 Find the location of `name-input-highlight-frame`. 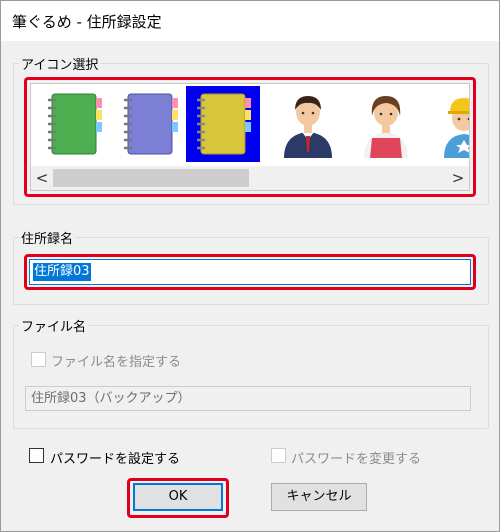

name-input-highlight-frame is located at coordinates (250, 272).